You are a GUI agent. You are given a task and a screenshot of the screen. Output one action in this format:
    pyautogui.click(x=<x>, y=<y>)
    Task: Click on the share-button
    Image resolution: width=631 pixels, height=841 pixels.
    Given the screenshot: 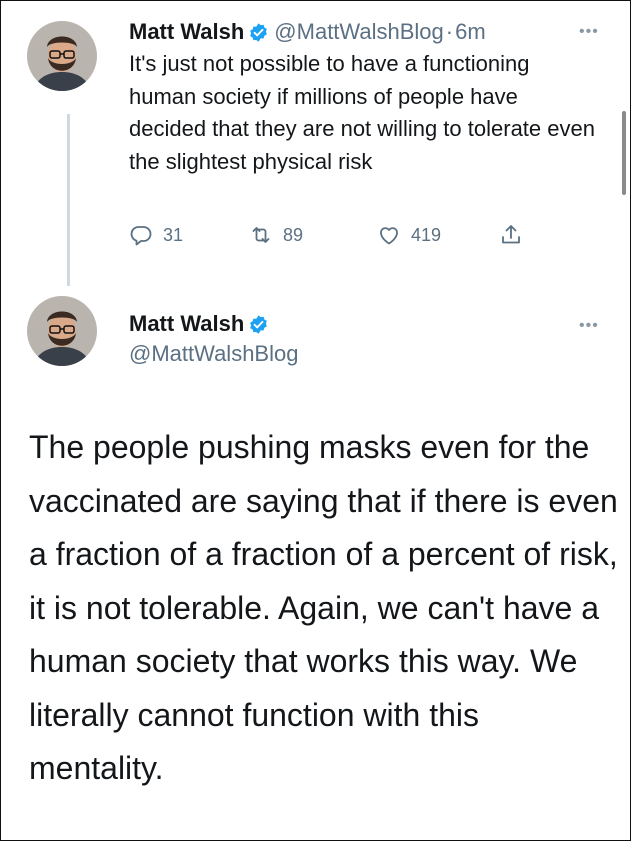 What is the action you would take?
    pyautogui.click(x=511, y=235)
    